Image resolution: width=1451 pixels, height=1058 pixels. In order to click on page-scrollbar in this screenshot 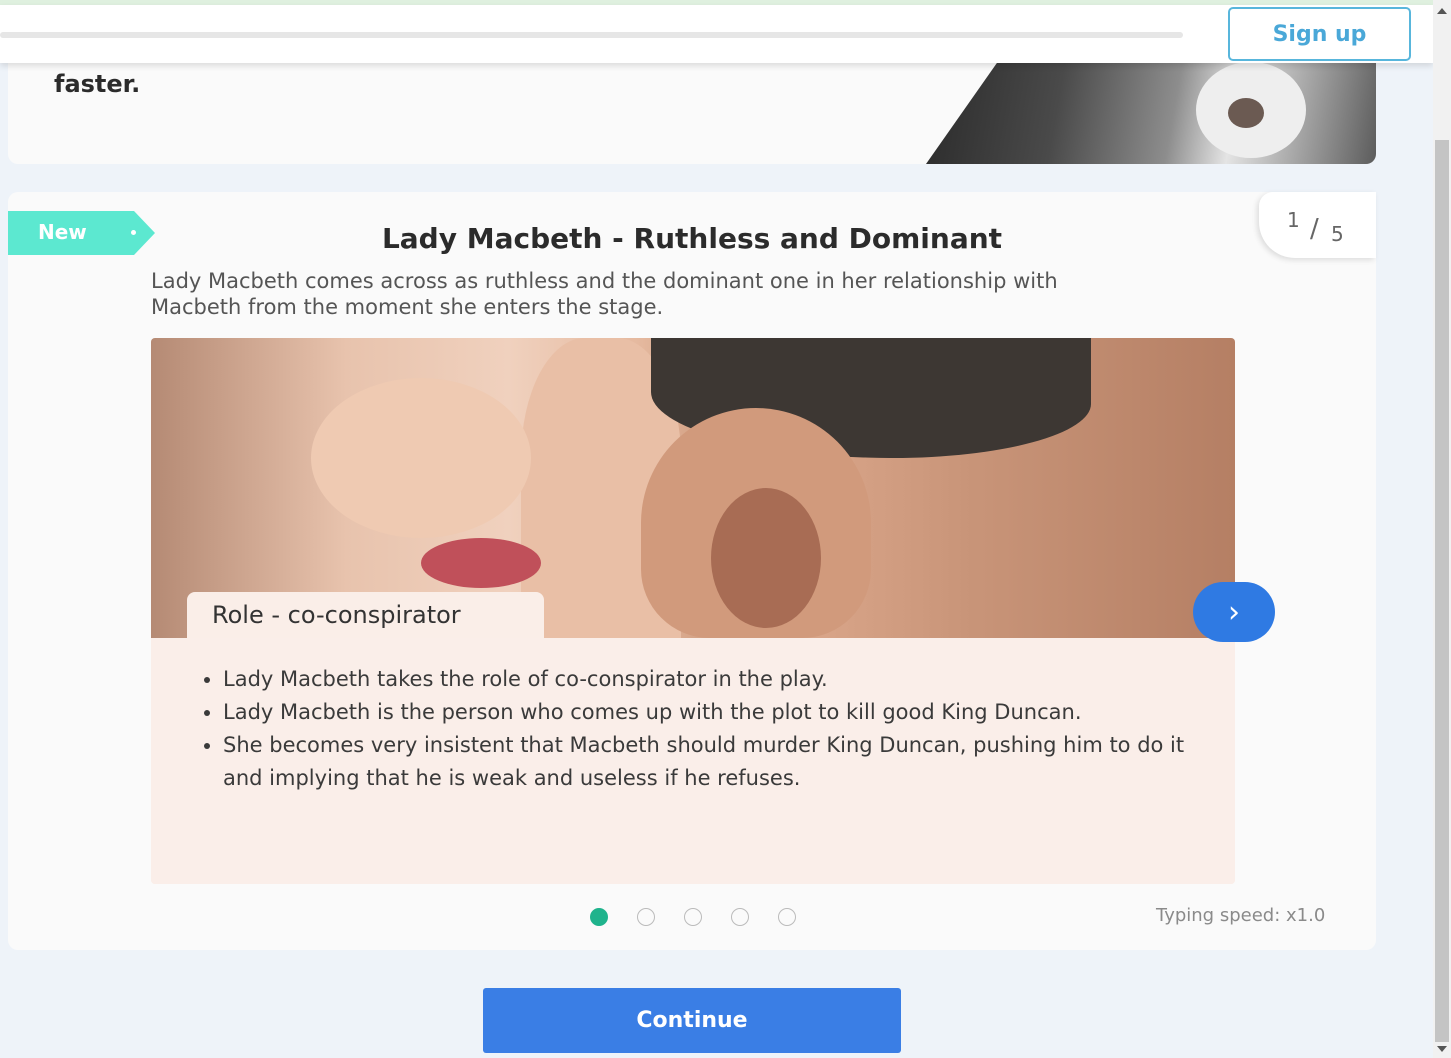, I will do `click(1442, 529)`.